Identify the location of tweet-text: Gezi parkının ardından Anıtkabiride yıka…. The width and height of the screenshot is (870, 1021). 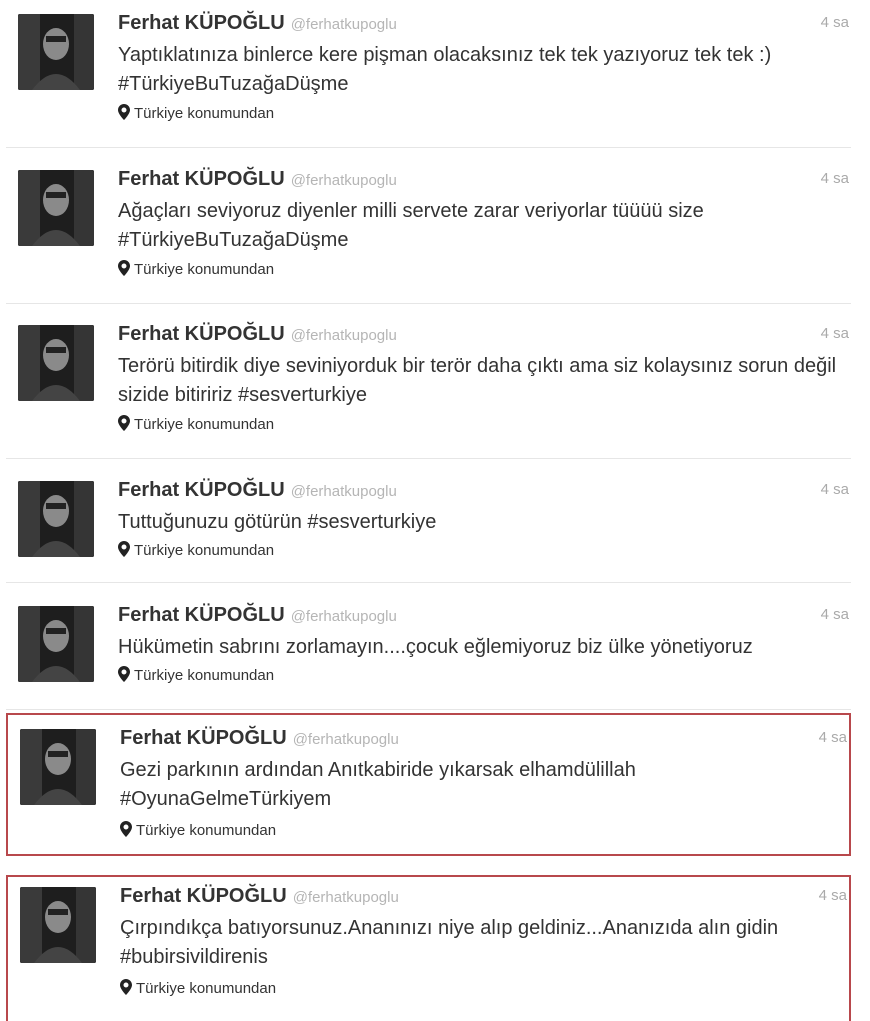
(378, 784).